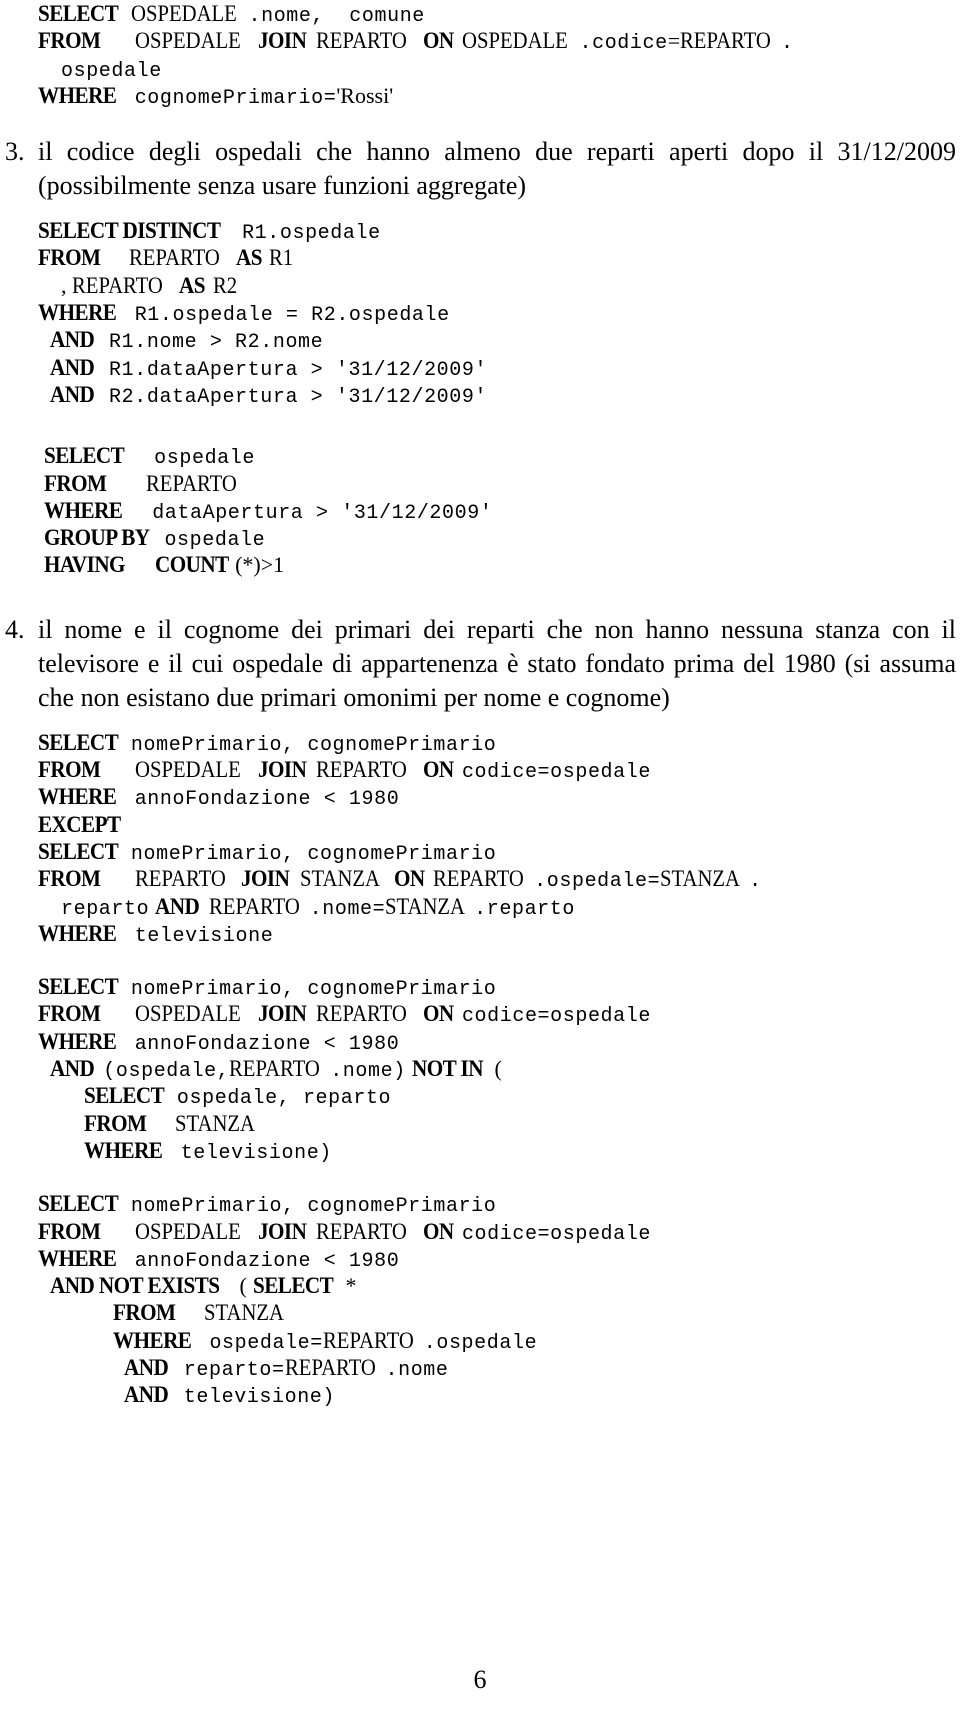 The height and width of the screenshot is (1713, 960). I want to click on sql-identifier: reparto, so click(105, 909).